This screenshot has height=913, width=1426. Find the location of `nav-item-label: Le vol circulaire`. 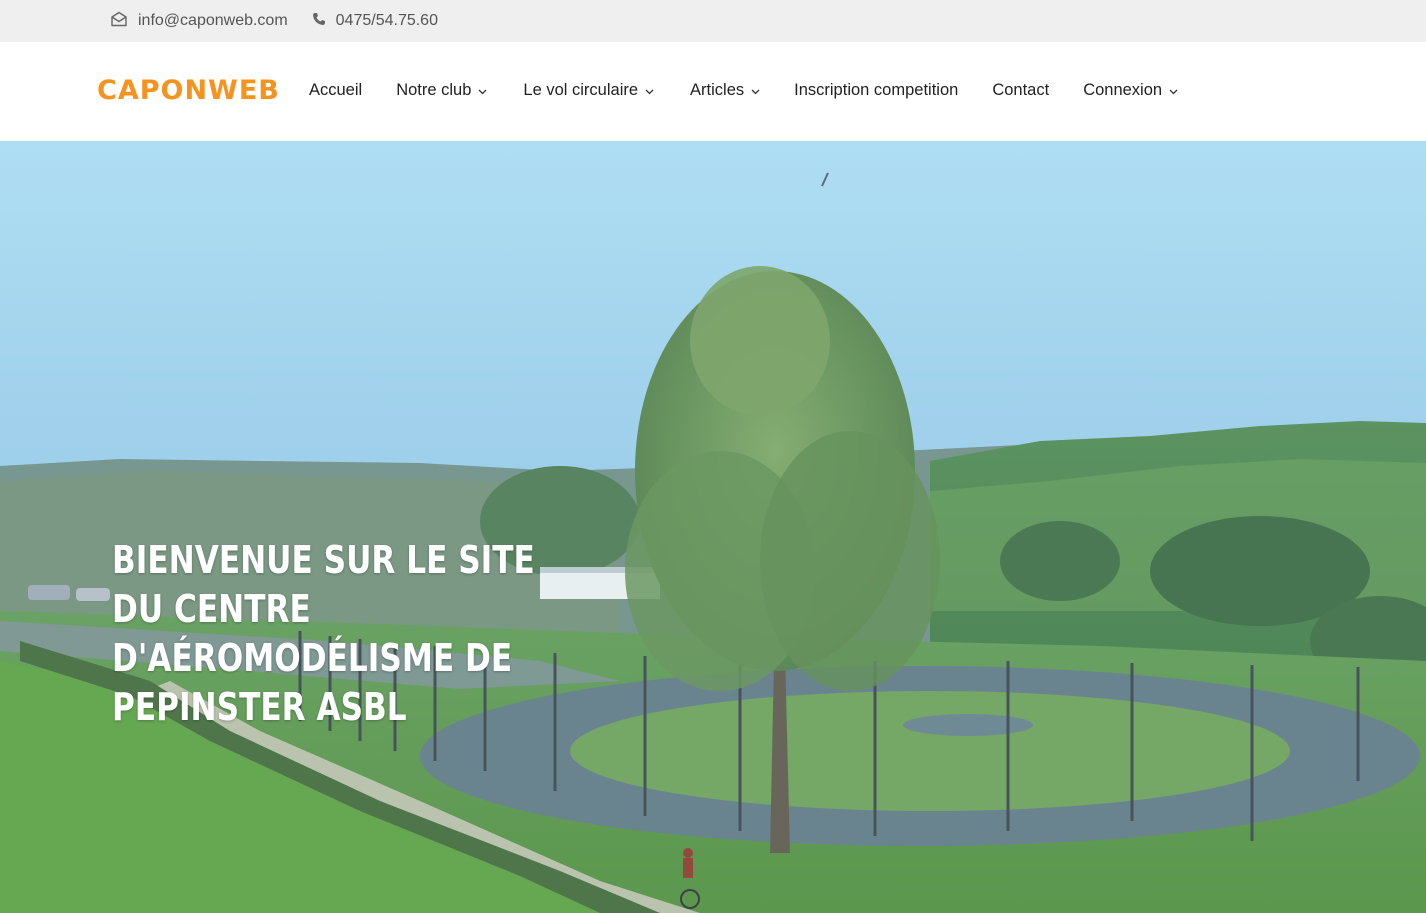

nav-item-label: Le vol circulaire is located at coordinates (580, 90).